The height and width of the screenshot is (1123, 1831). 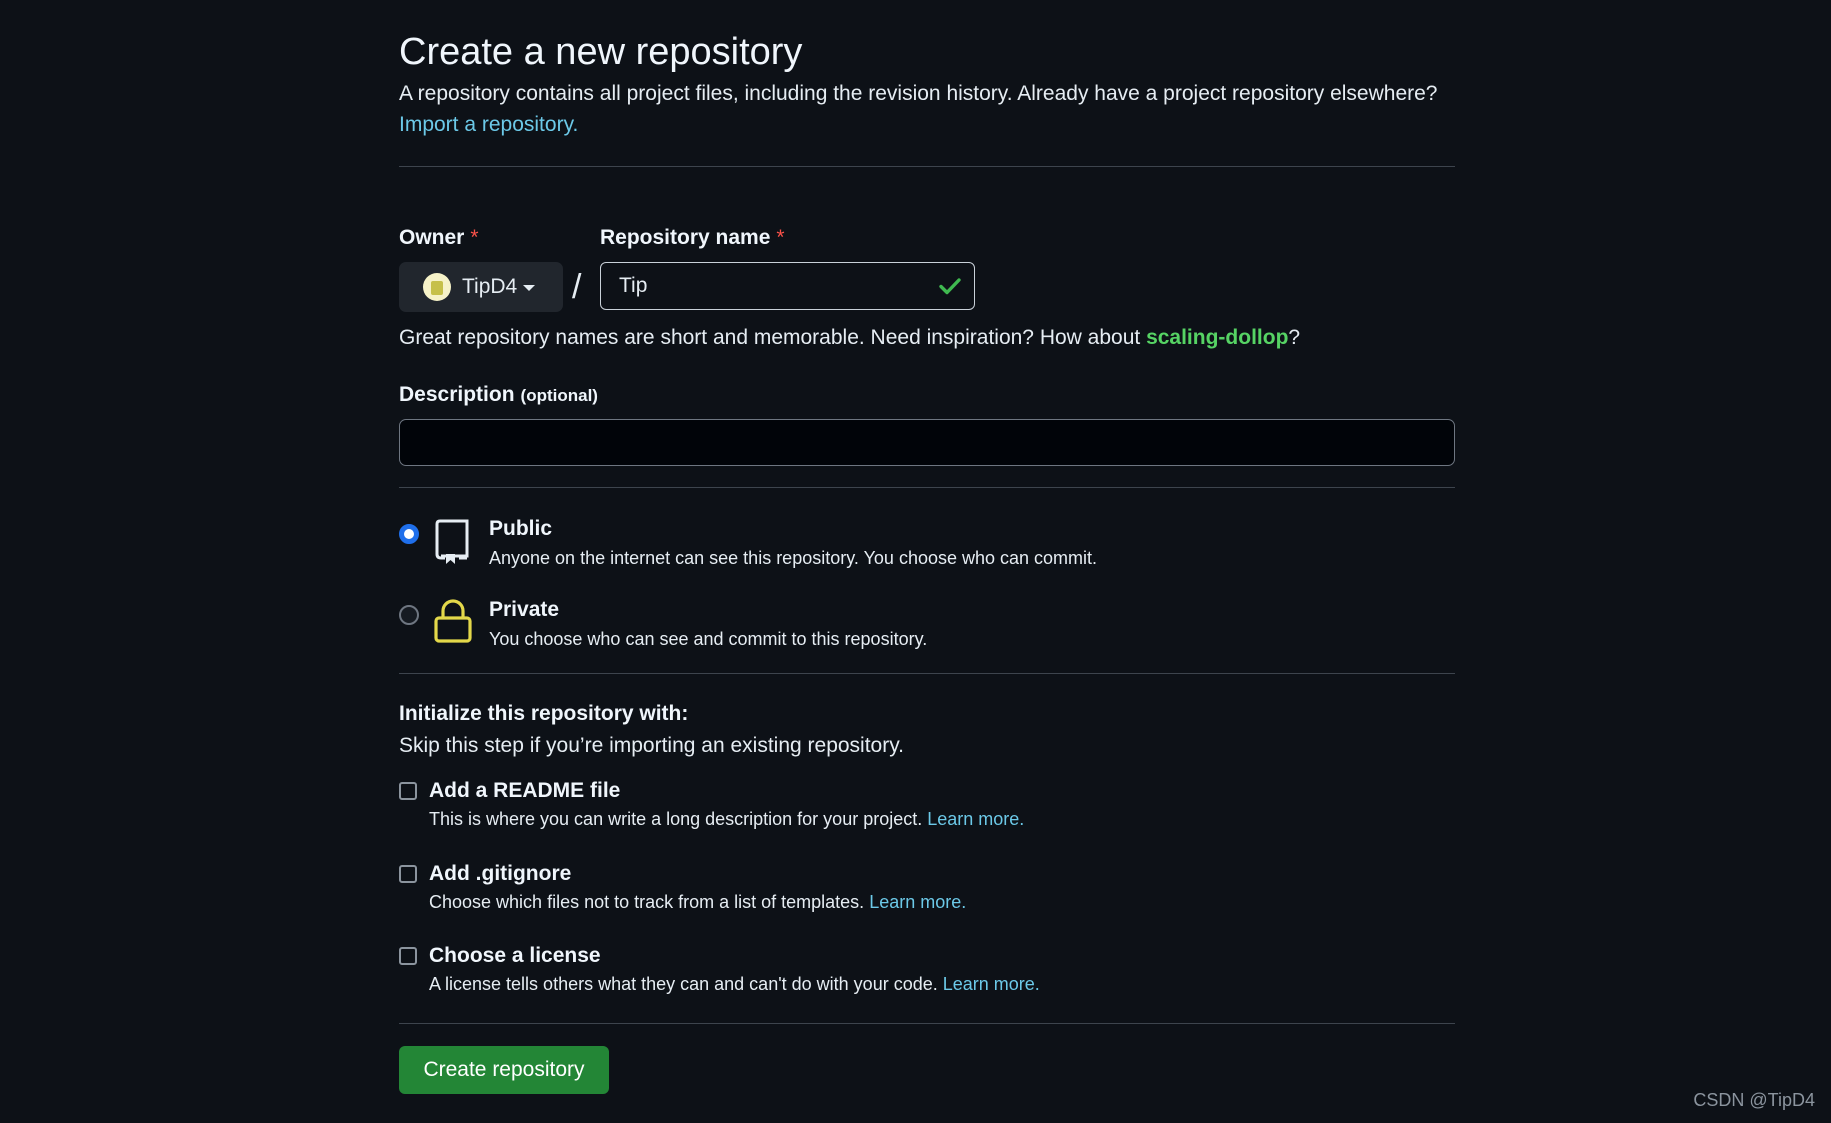 What do you see at coordinates (544, 713) in the screenshot?
I see `initialize-heading: Initialize this repository with:` at bounding box center [544, 713].